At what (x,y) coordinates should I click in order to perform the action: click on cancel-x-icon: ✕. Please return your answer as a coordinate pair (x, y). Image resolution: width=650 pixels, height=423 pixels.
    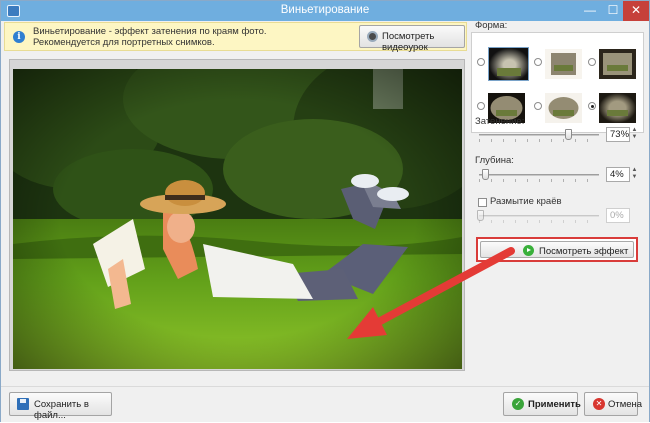
    Looking at the image, I should click on (599, 404).